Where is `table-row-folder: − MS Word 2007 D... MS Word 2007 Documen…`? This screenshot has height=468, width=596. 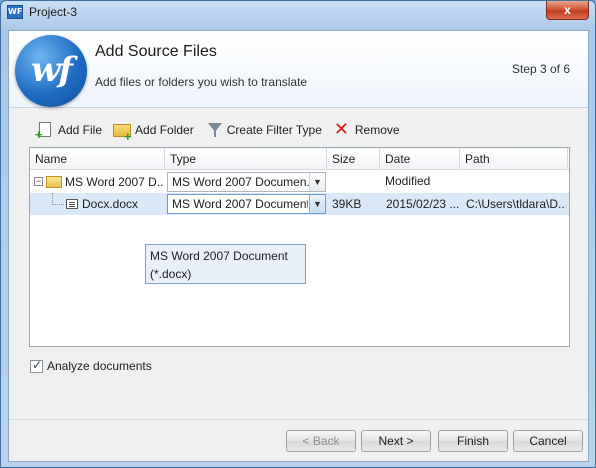 table-row-folder: − MS Word 2007 D... MS Word 2007 Documen… is located at coordinates (299, 182).